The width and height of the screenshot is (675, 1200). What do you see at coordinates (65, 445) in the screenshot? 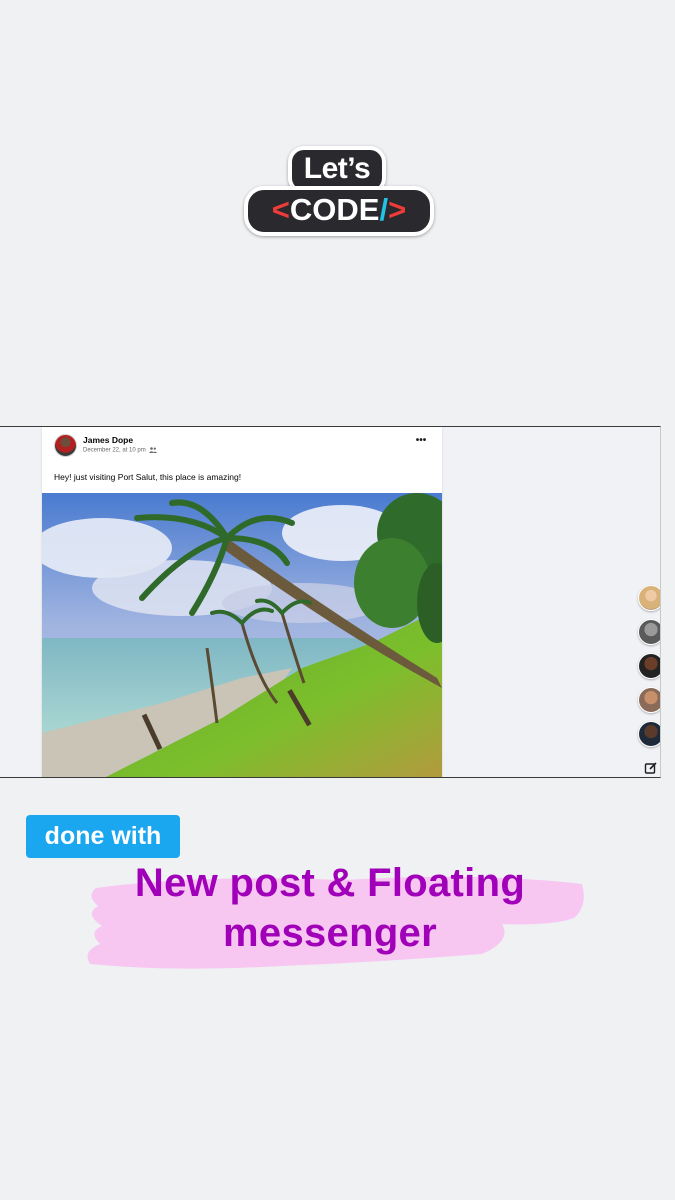
I see `author-avatar` at bounding box center [65, 445].